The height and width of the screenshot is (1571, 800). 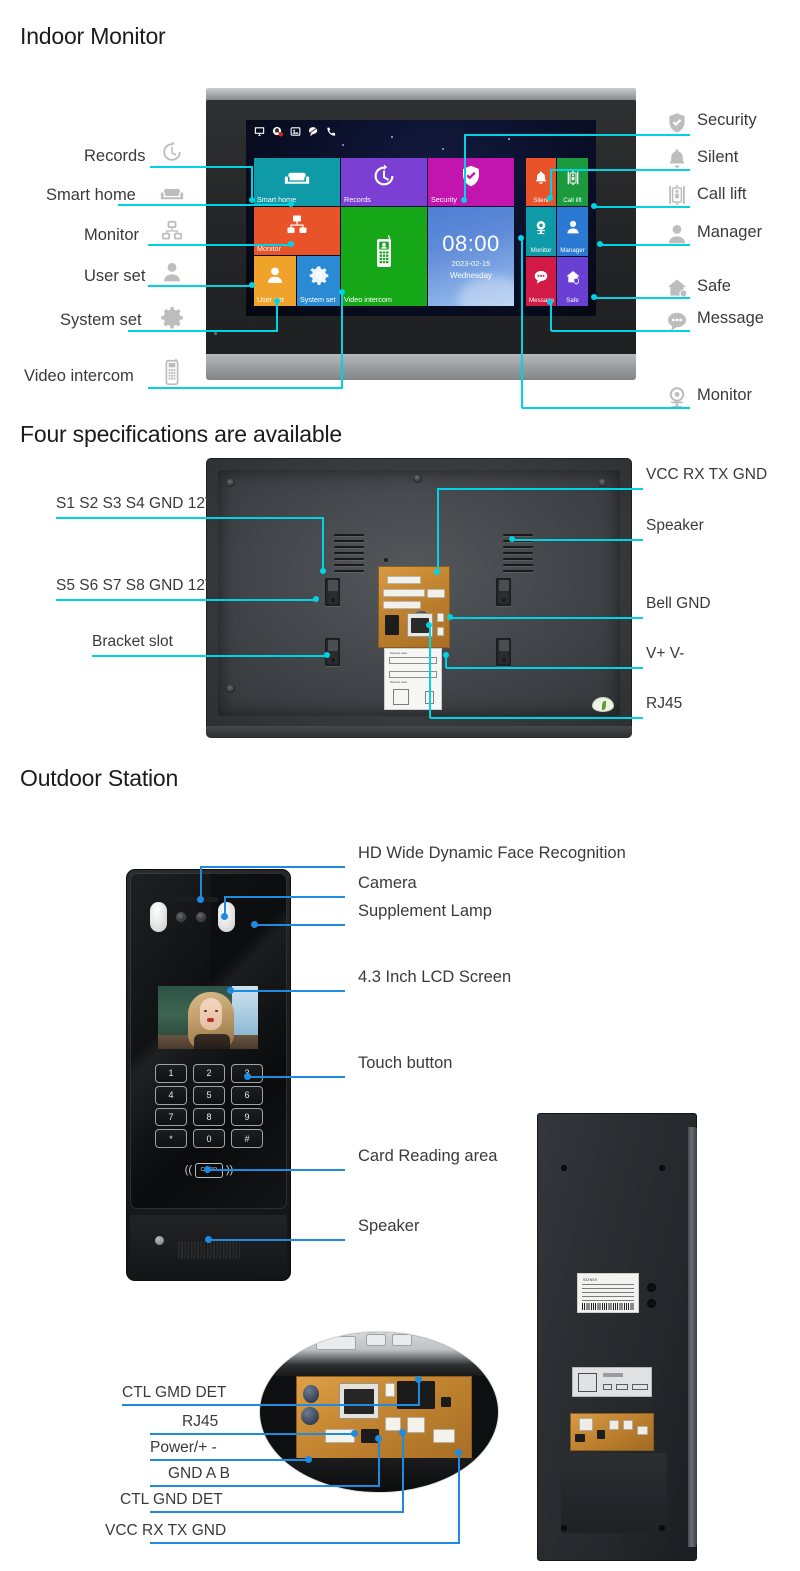 What do you see at coordinates (405, 1063) in the screenshot?
I see `callout-touch-button-label: Touch button` at bounding box center [405, 1063].